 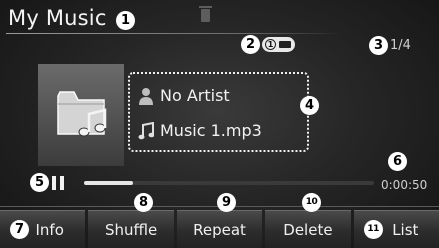 I want to click on callout-5: 5, so click(x=39, y=182).